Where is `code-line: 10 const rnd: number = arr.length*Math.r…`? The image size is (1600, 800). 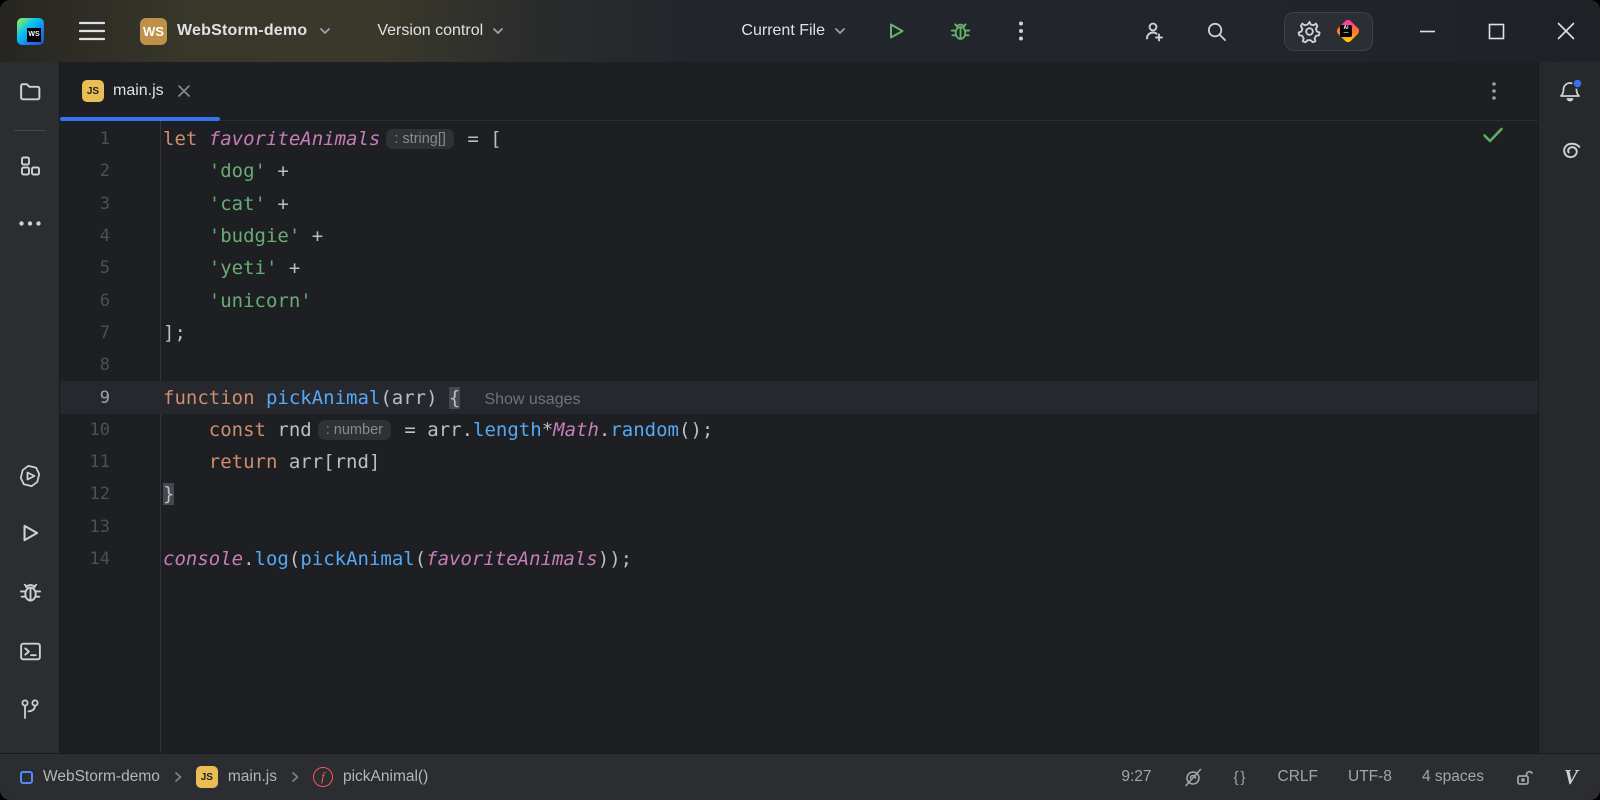
code-line: 10 const rnd: number = arr.length*Math.r… is located at coordinates (799, 430).